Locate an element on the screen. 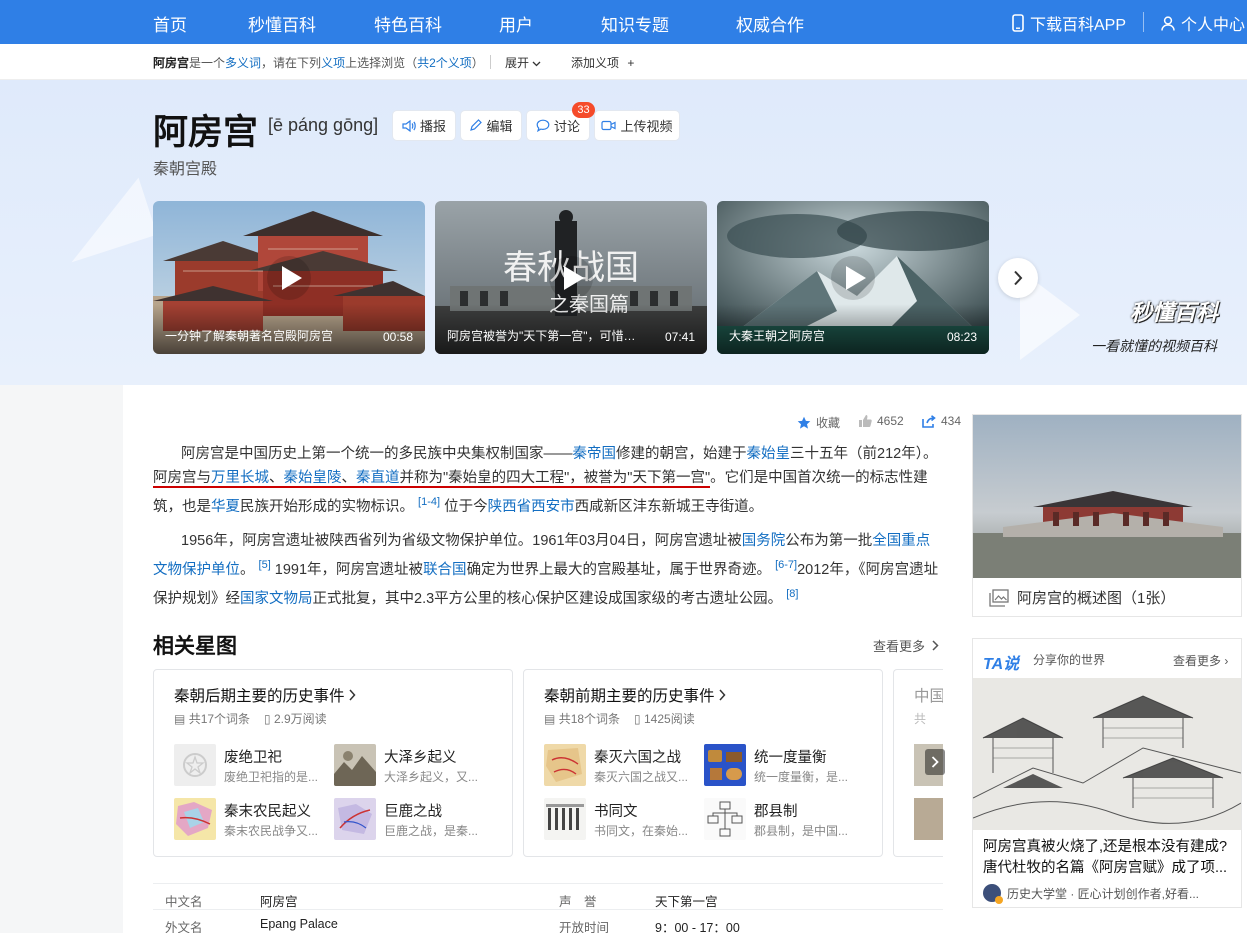 Image resolution: width=1247 pixels, height=933 pixels. nav-featured: 特色百科 is located at coordinates (408, 23).